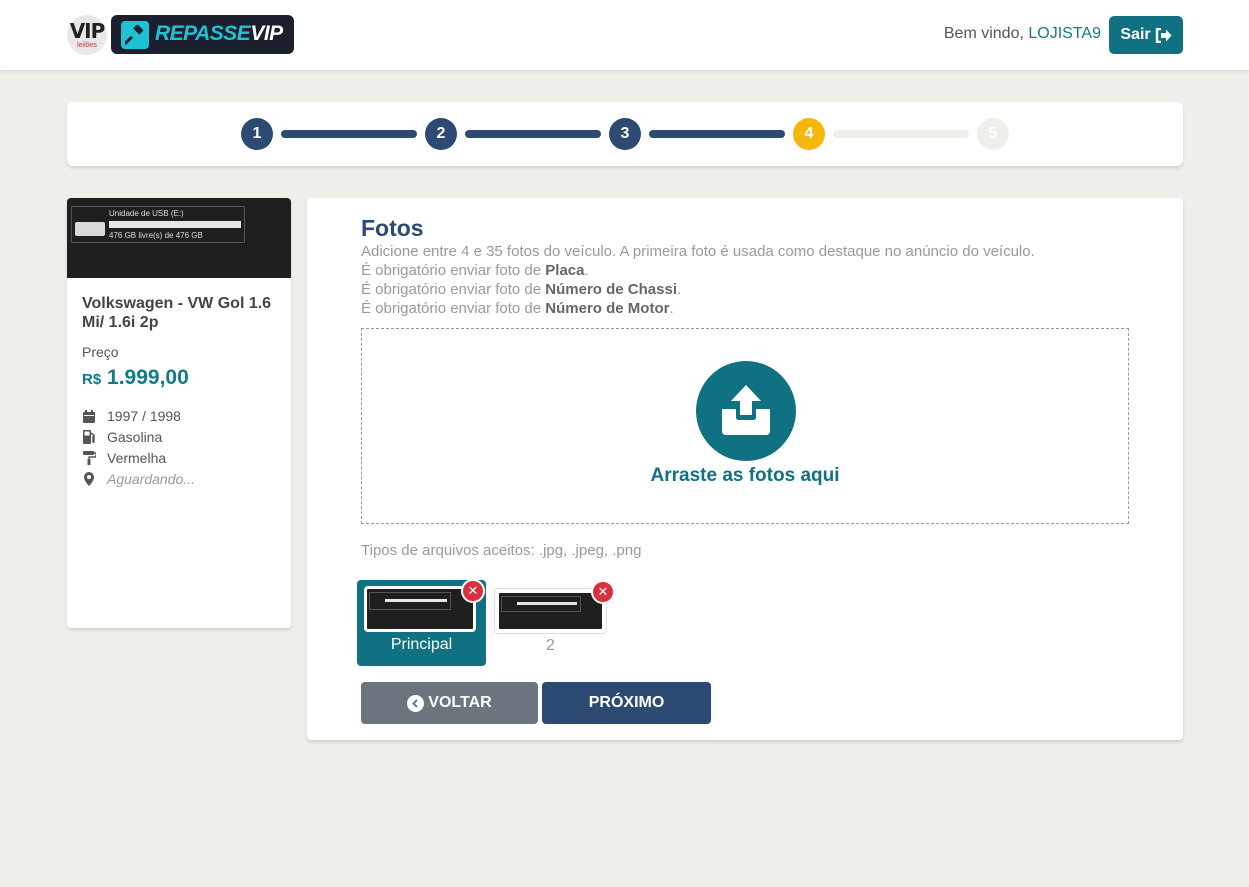 Image resolution: width=1249 pixels, height=887 pixels. What do you see at coordinates (416, 703) in the screenshot?
I see `chevron-left-icon` at bounding box center [416, 703].